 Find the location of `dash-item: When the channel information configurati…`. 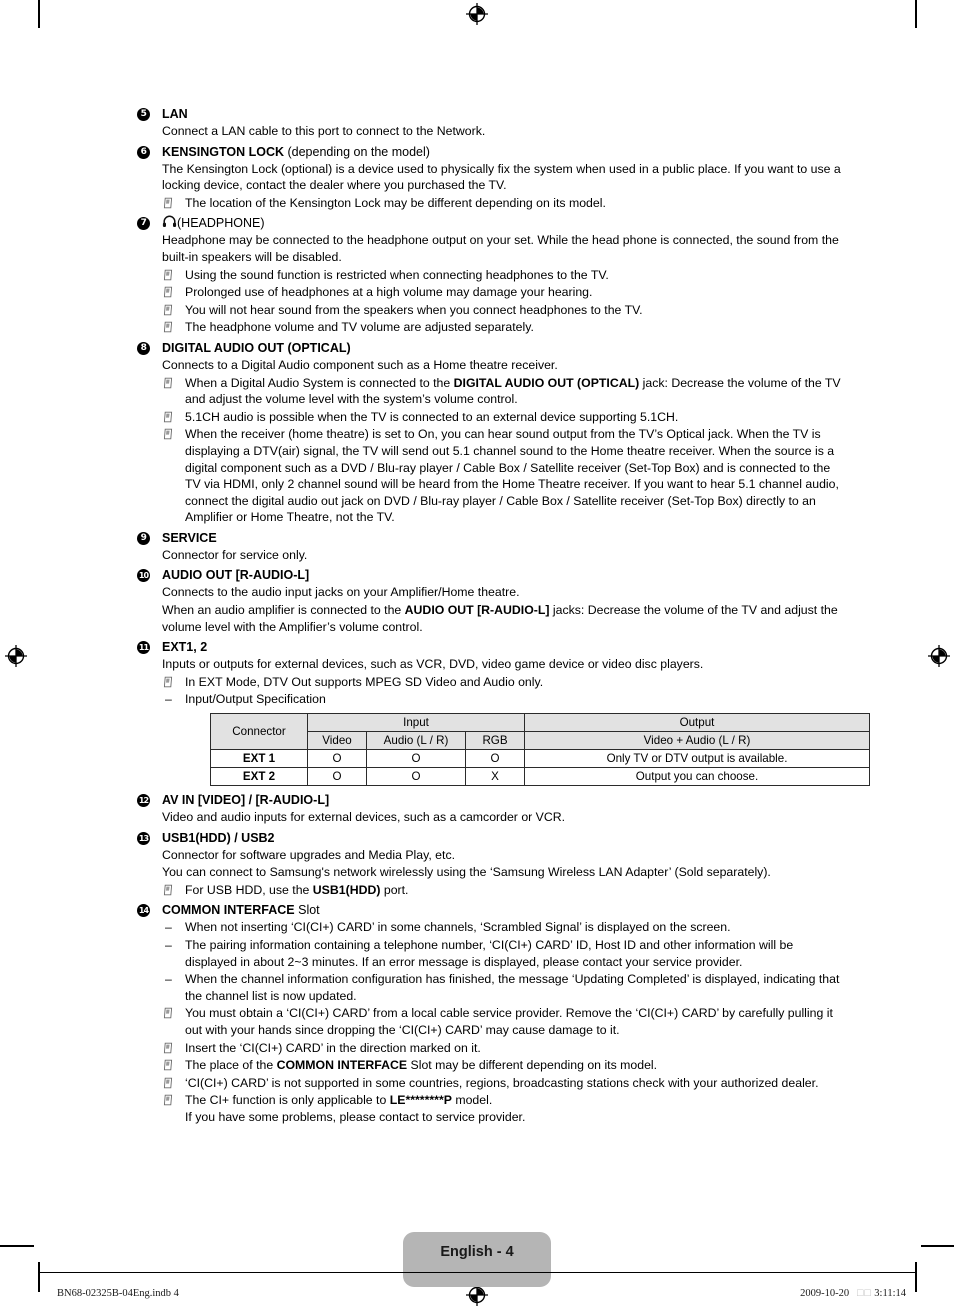

dash-item: When the channel information configurati… is located at coordinates (502, 987).